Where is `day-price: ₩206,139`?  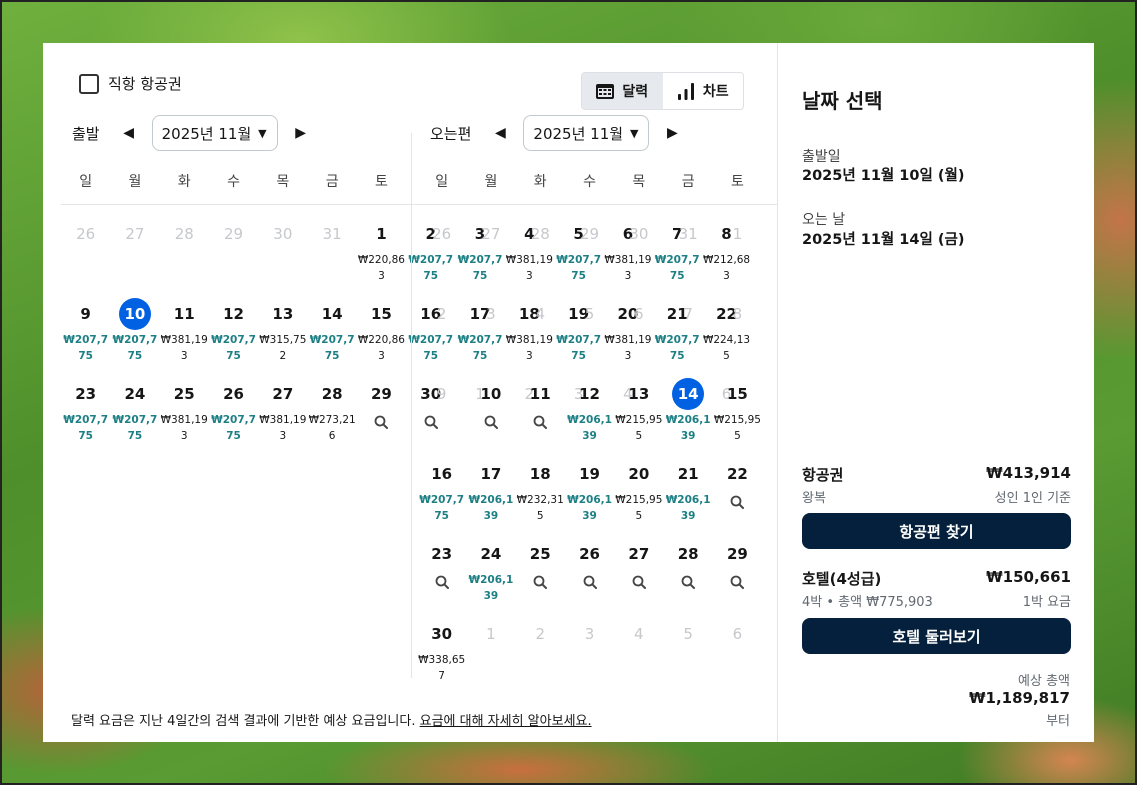
day-price: ₩206,139 is located at coordinates (491, 508).